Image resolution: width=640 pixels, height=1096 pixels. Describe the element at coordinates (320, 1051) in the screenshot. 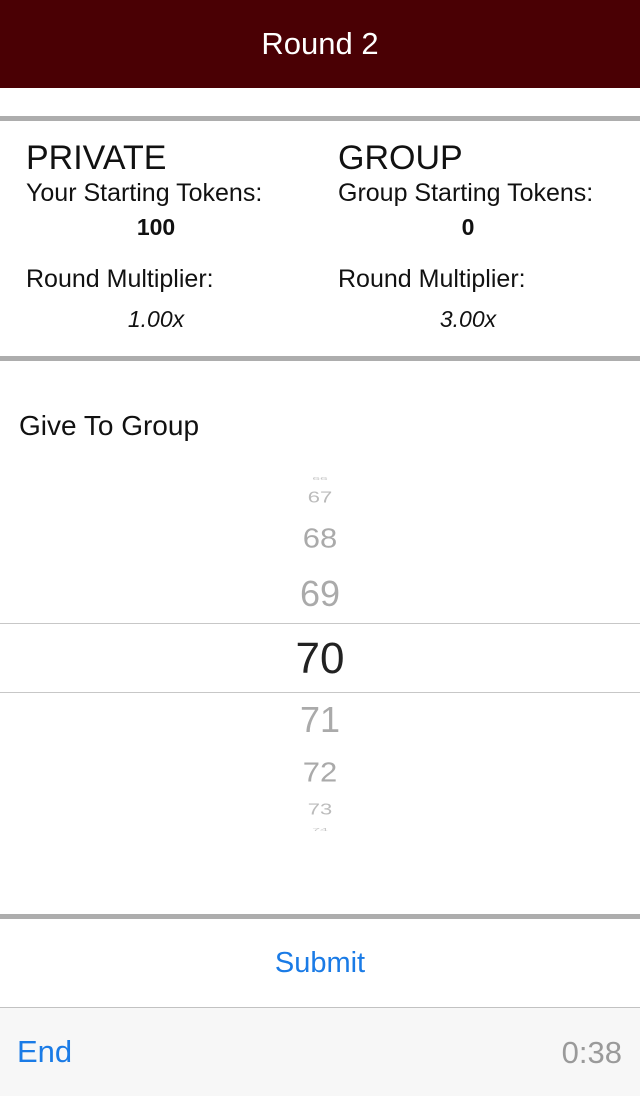

I see `bottom-toolbar: End 0:38` at that location.